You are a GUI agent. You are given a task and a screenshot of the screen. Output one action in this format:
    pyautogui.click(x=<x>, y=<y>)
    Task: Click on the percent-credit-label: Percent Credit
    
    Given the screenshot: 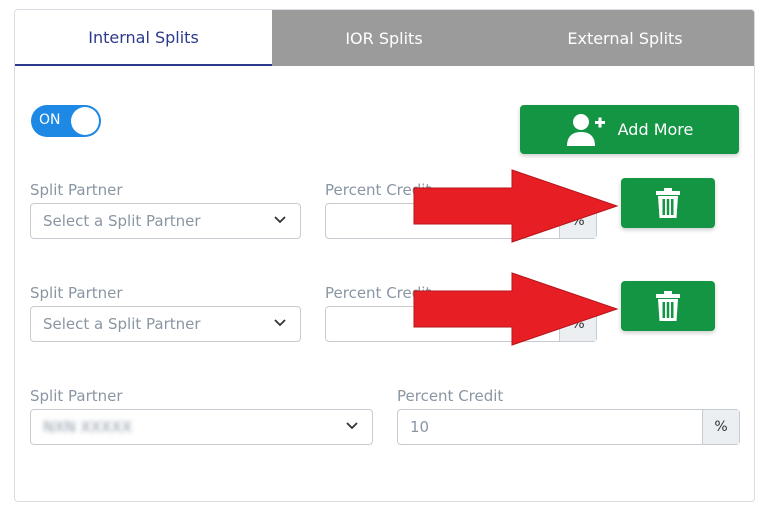 What is the action you would take?
    pyautogui.click(x=450, y=396)
    